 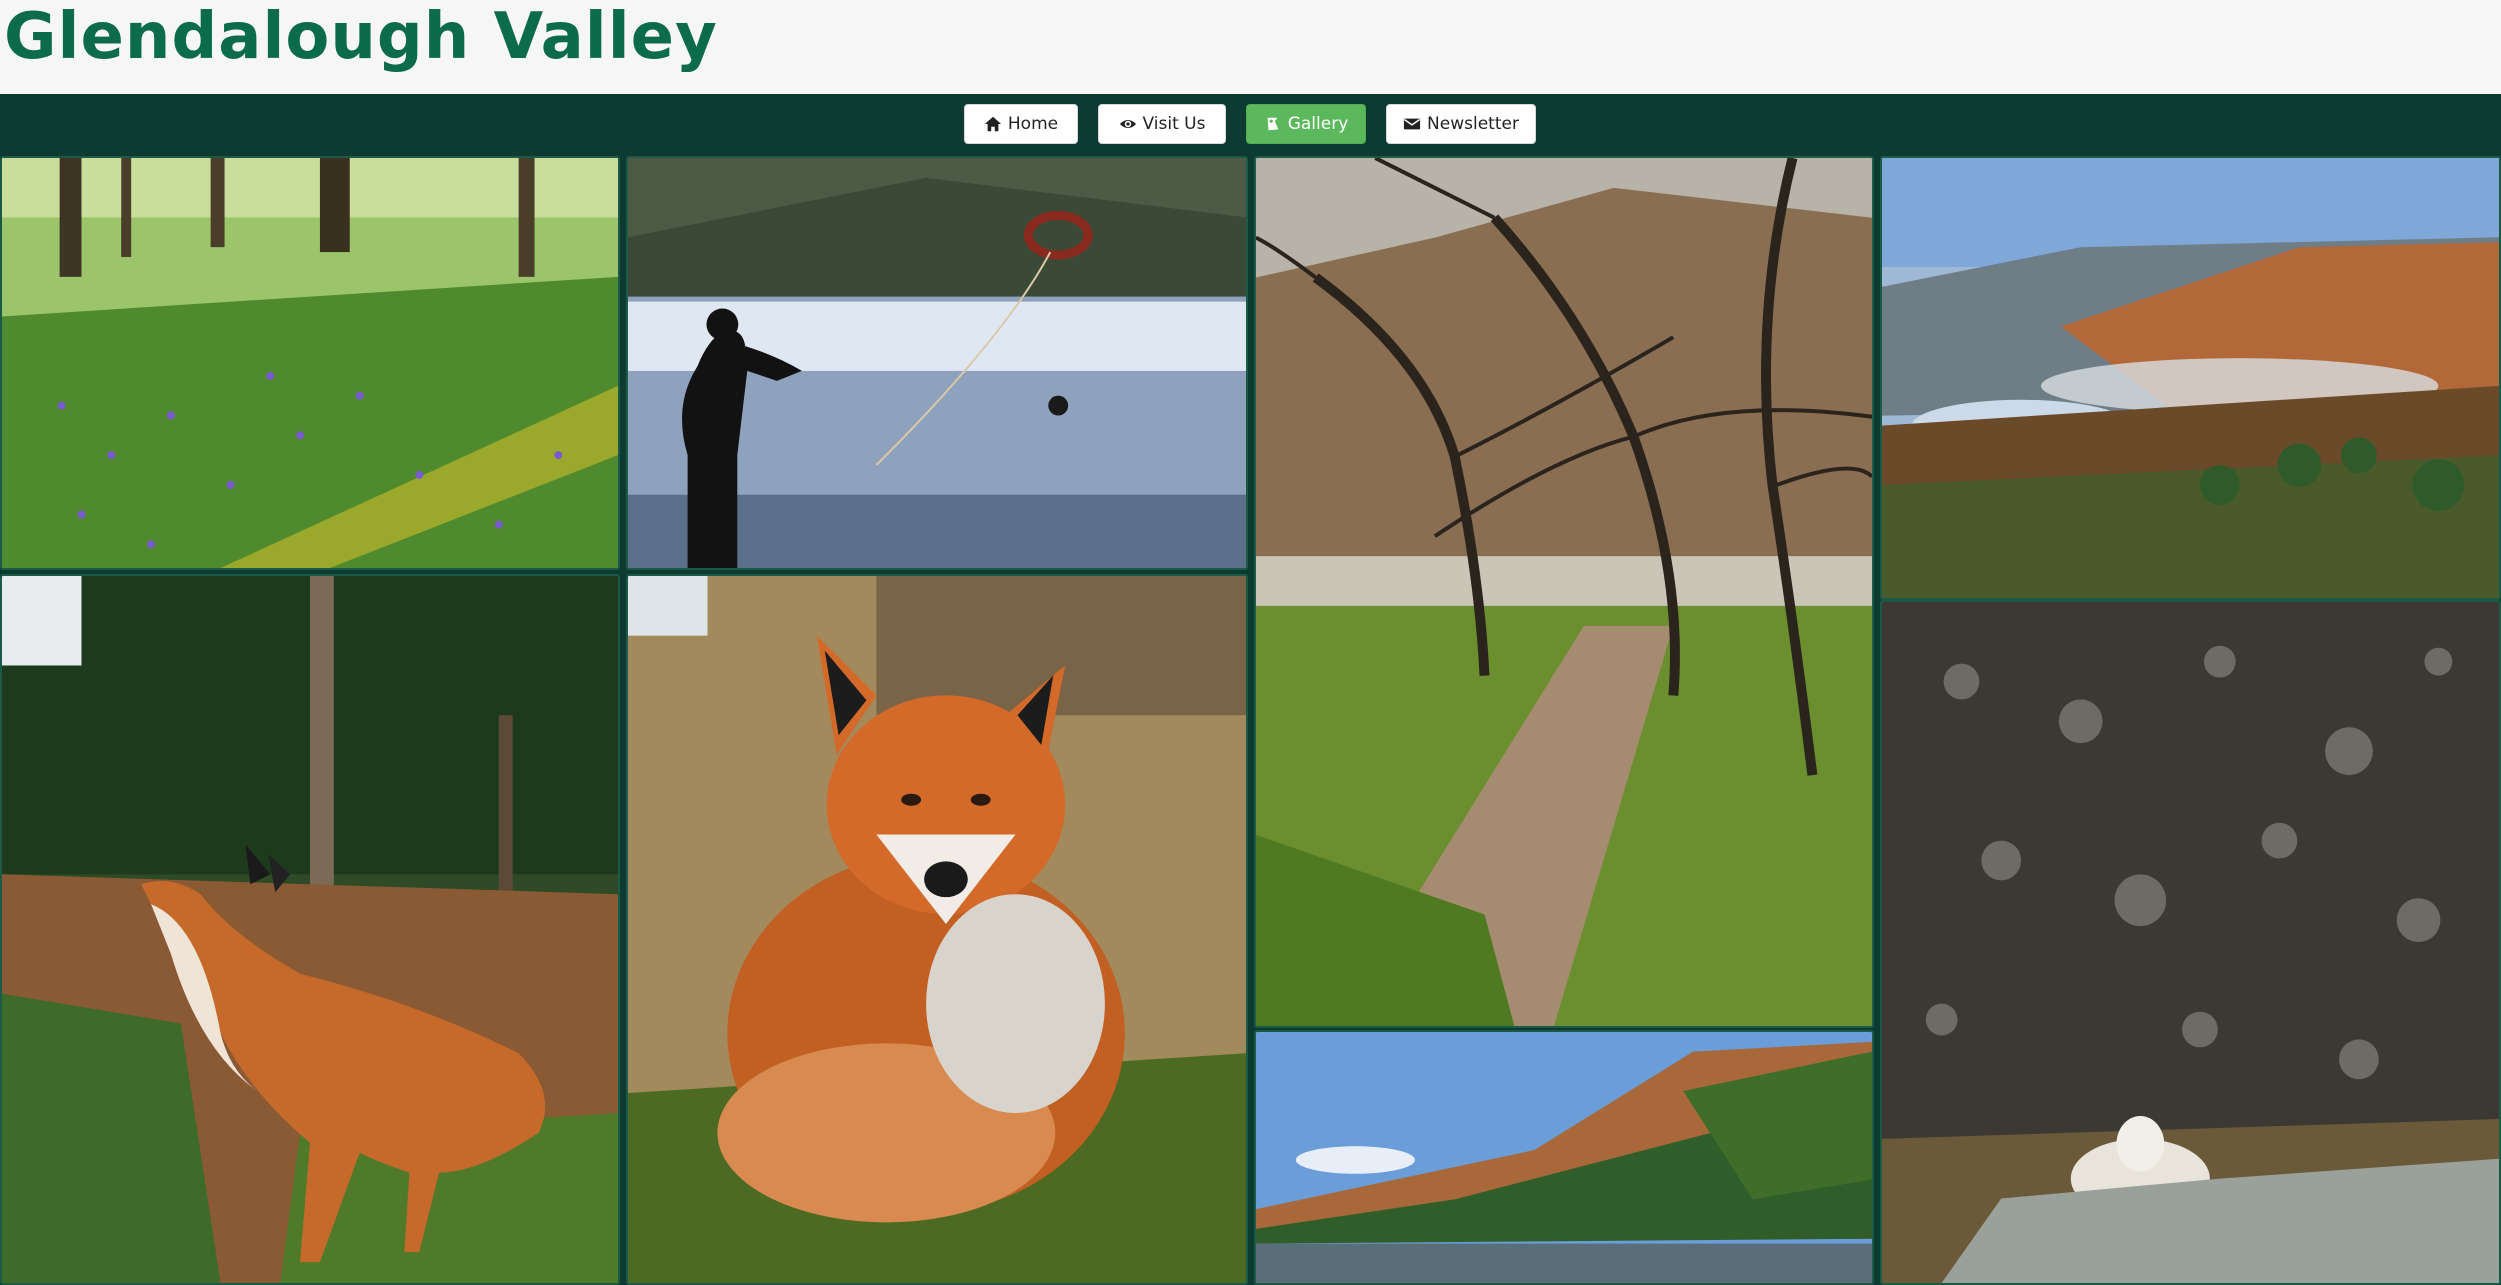 I want to click on site-header: Glendalough Valley, so click(x=1250, y=47).